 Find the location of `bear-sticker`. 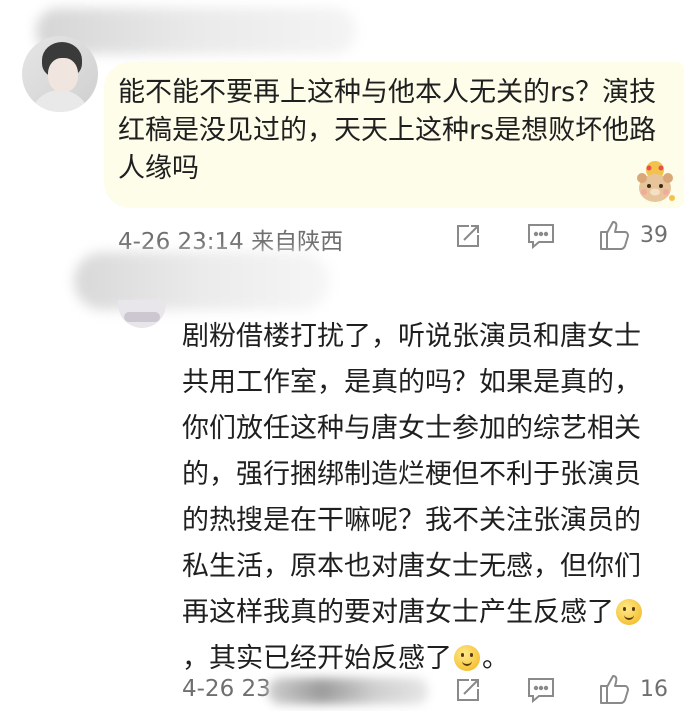

bear-sticker is located at coordinates (656, 181).